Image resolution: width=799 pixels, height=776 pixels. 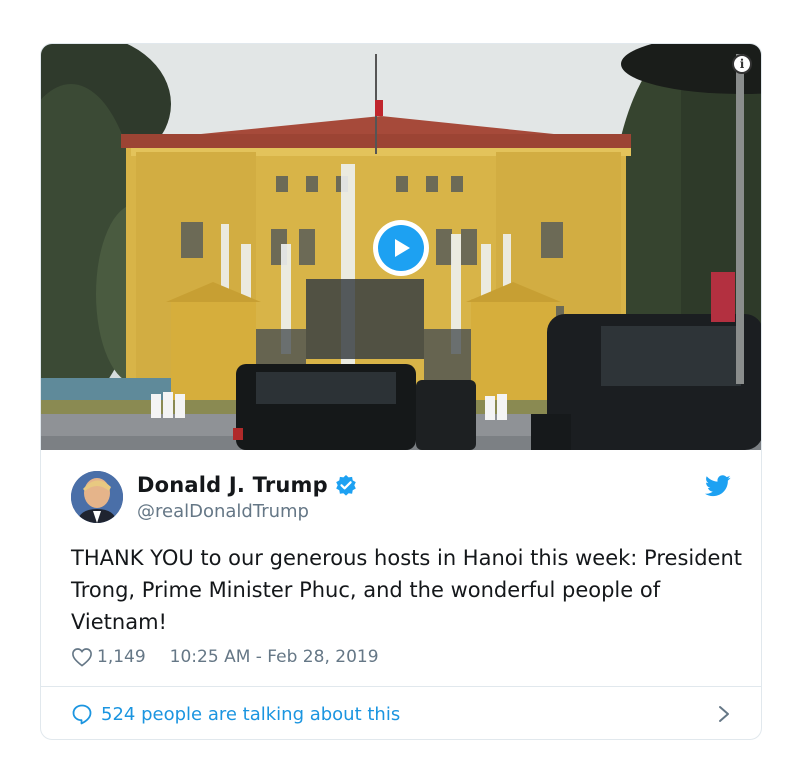 I want to click on heart-icon, so click(x=82, y=657).